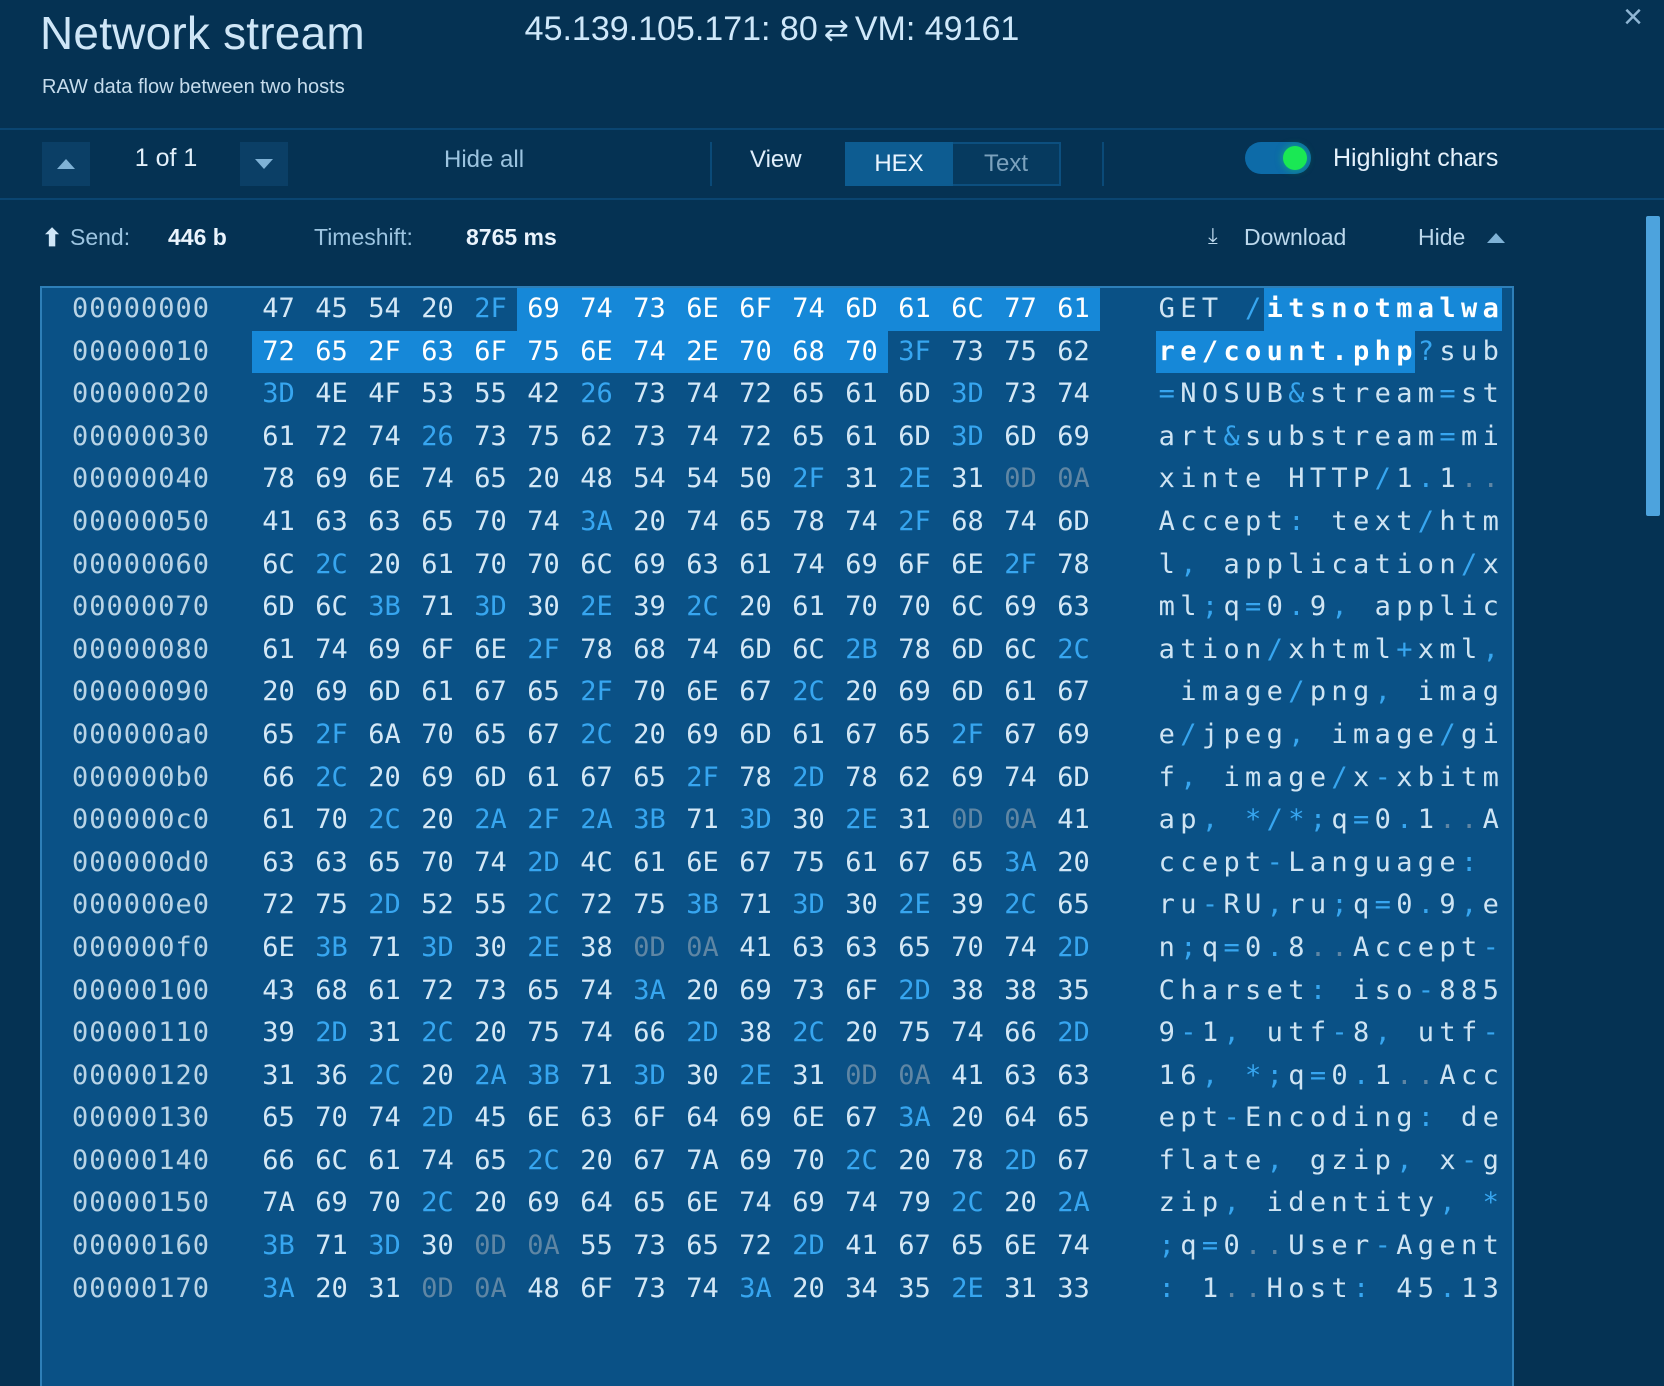 This screenshot has width=1664, height=1386. I want to click on ascii-char: 1, so click(1210, 1033).